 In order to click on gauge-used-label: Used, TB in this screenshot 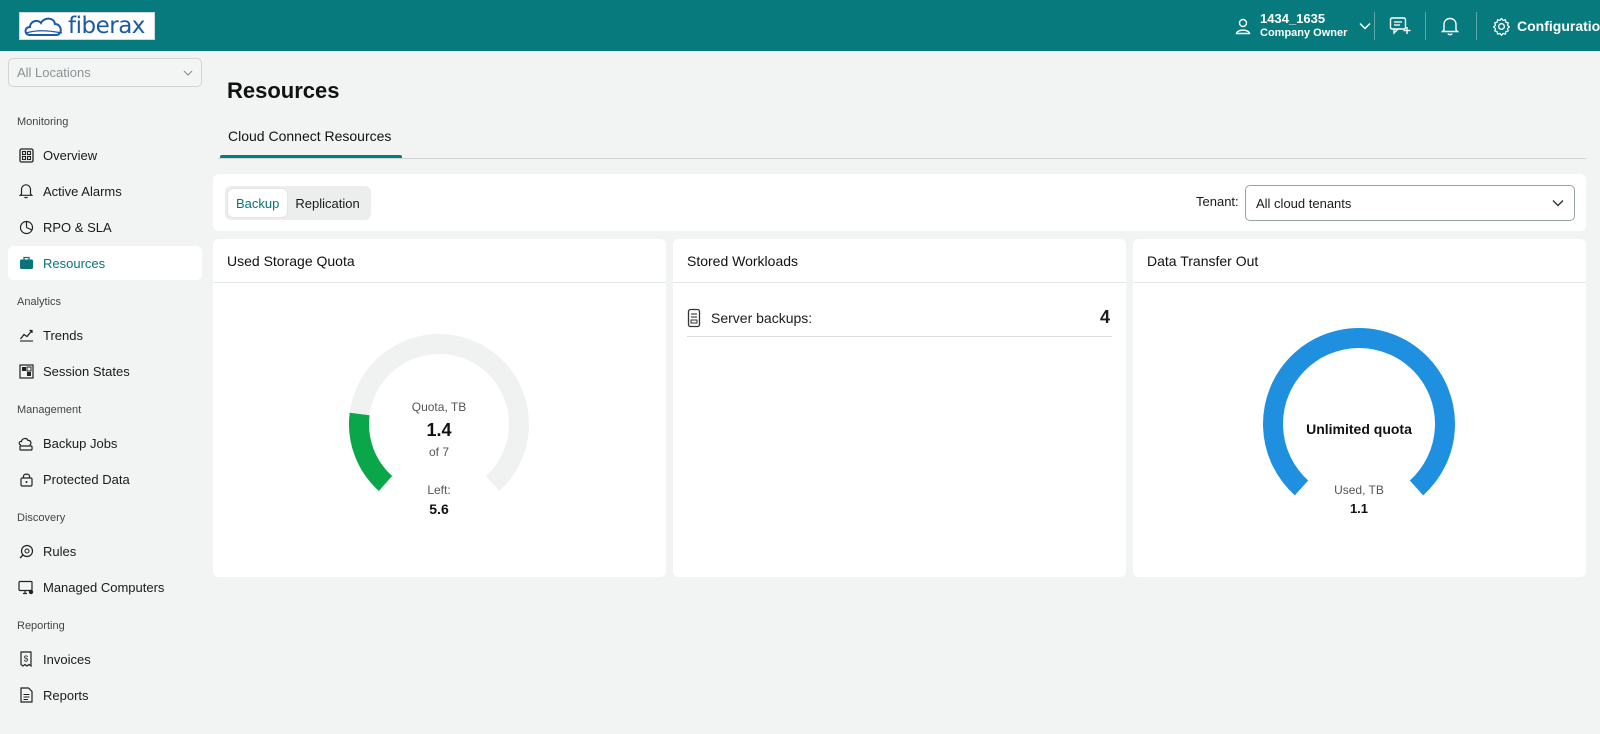, I will do `click(1359, 490)`.